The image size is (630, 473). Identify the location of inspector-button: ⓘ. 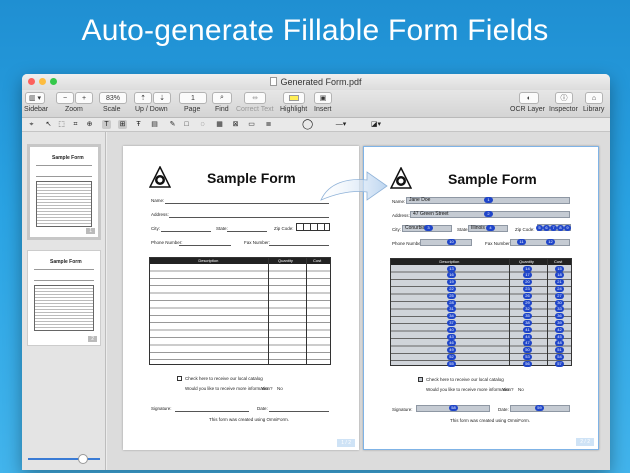
(564, 98).